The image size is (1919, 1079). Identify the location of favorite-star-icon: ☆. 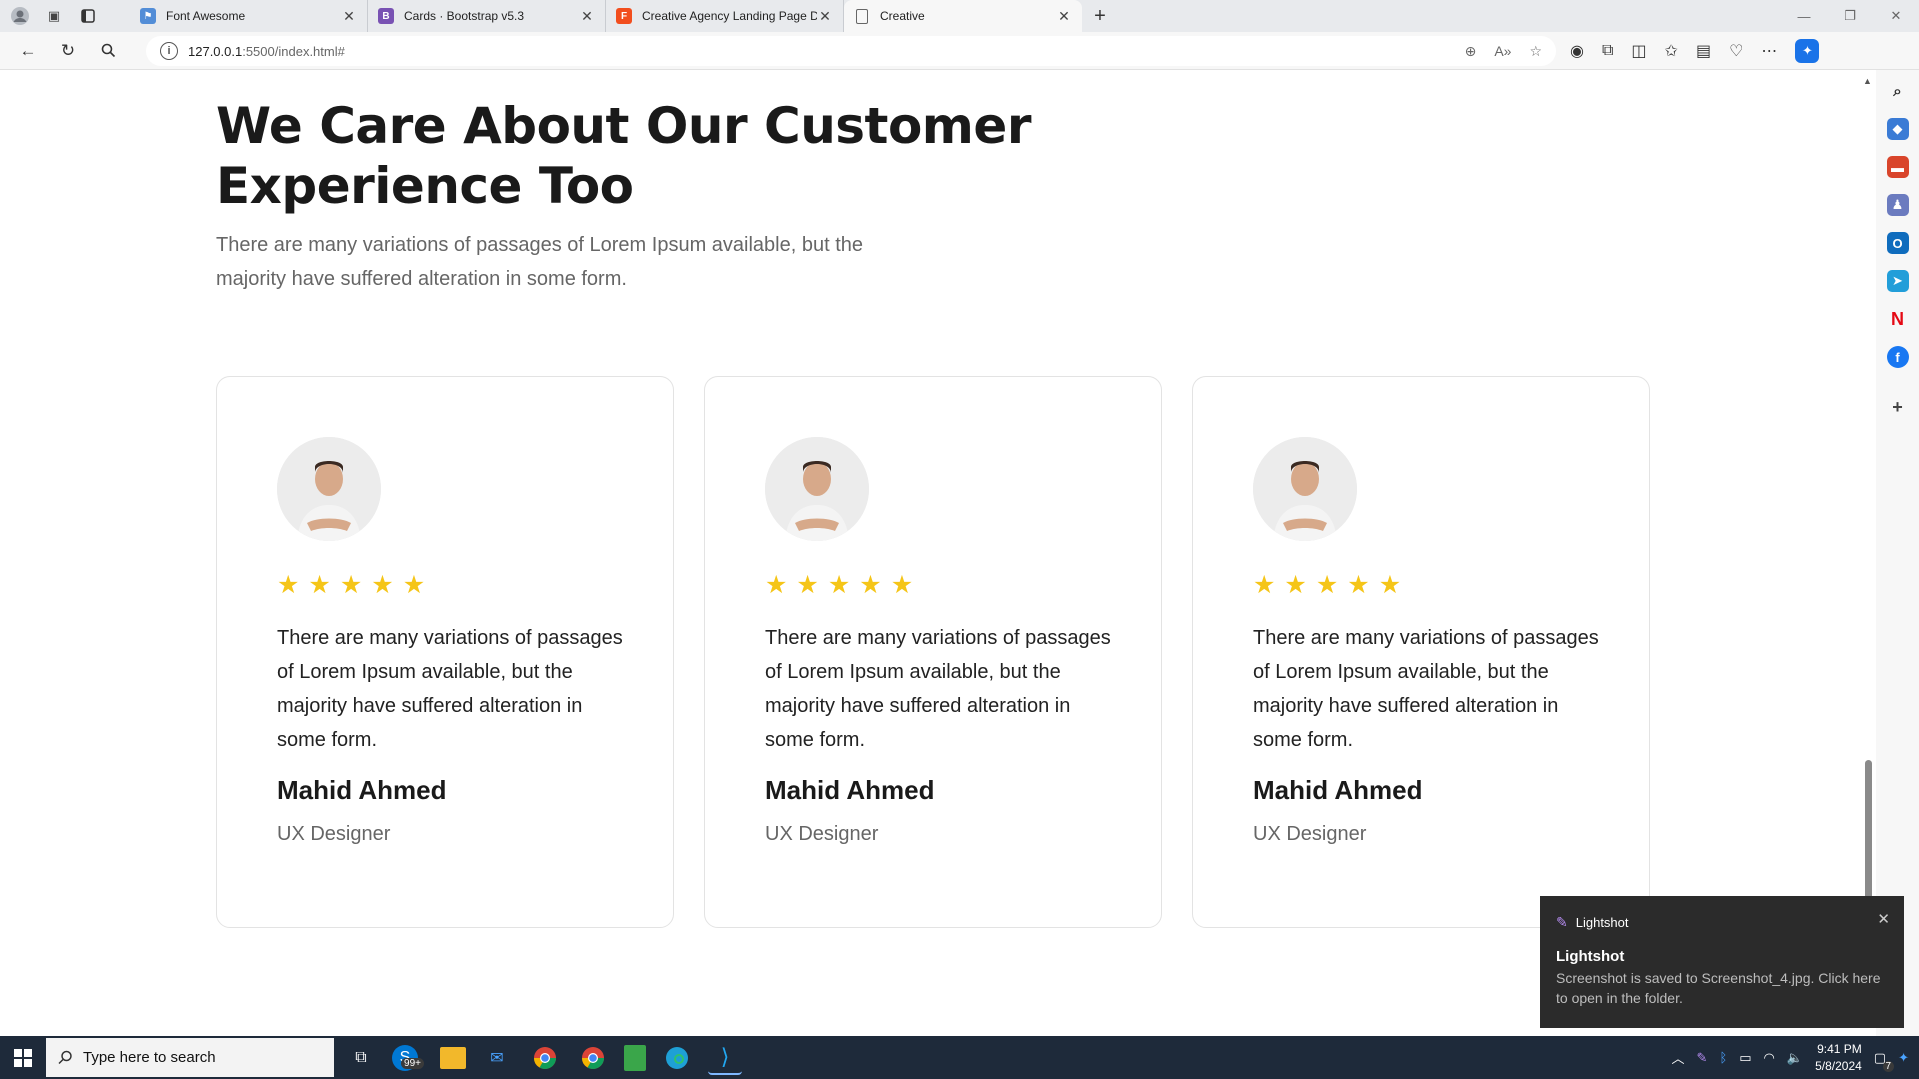
(1535, 51).